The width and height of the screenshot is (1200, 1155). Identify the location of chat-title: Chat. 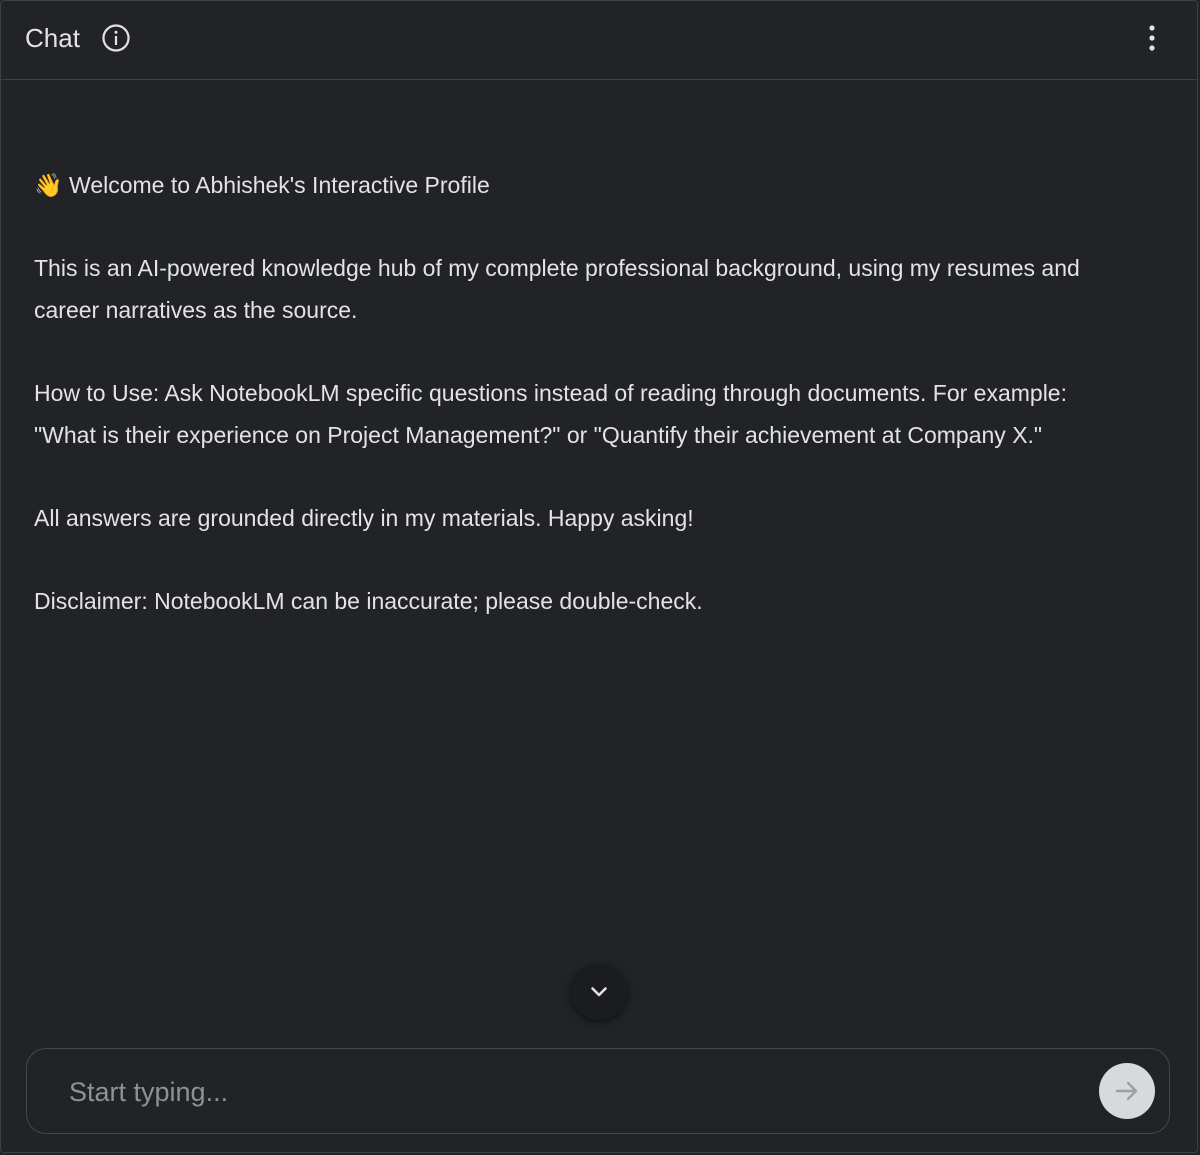
(52, 38).